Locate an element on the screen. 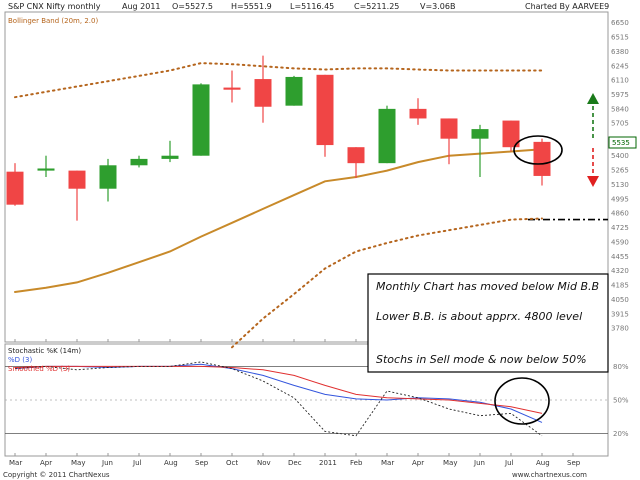 This screenshot has width=640, height=480. high-value: H=5551.9 is located at coordinates (251, 6).